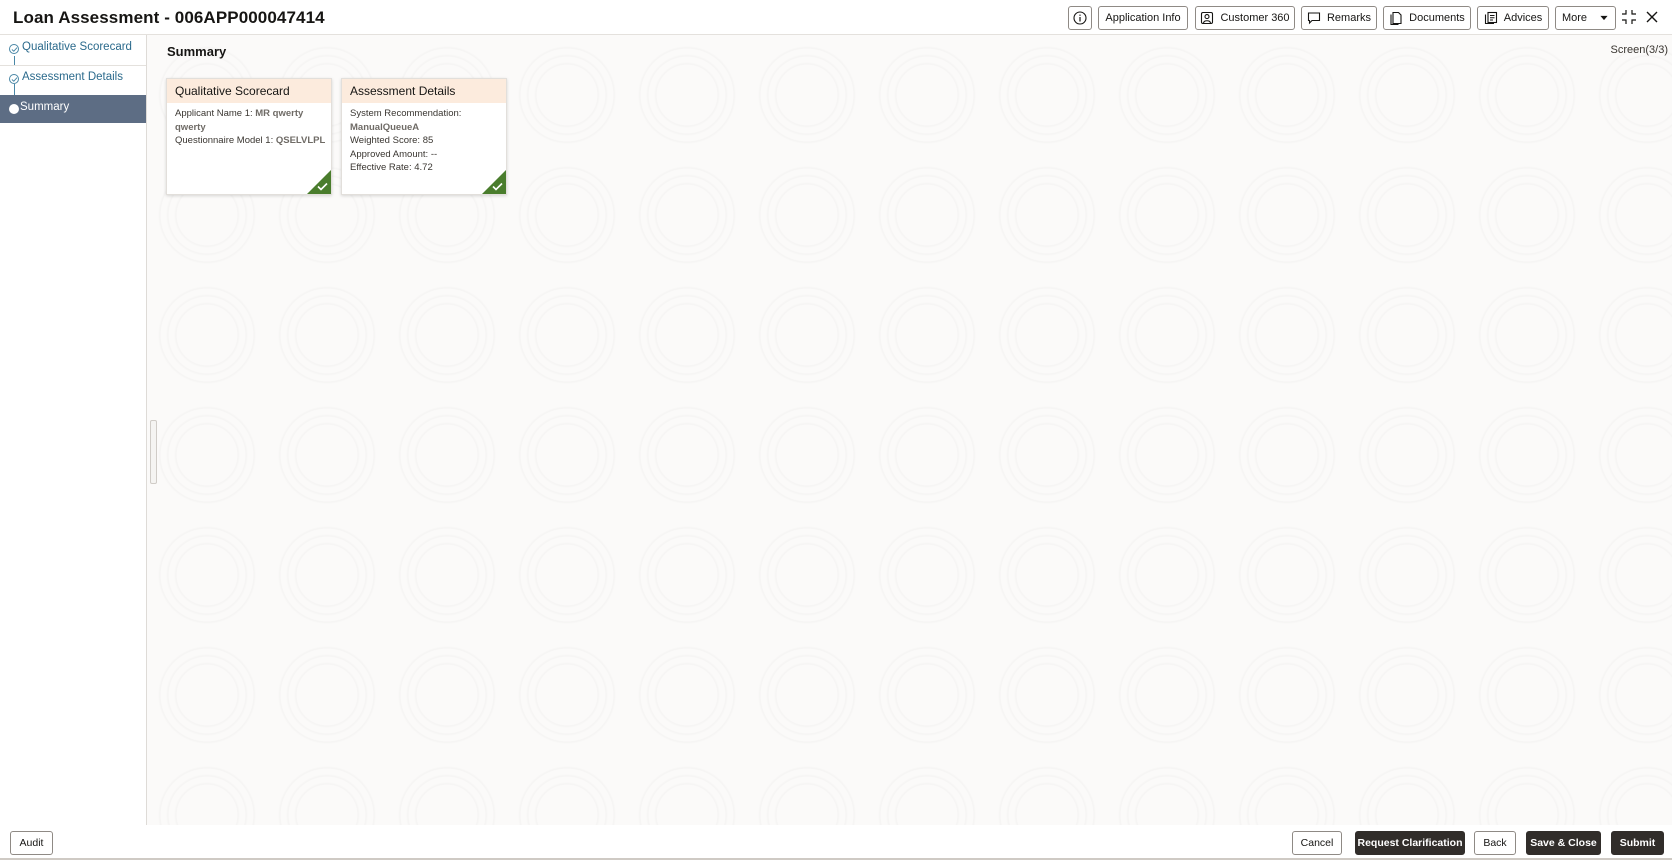 Image resolution: width=1672 pixels, height=860 pixels. What do you see at coordinates (1437, 18) in the screenshot?
I see `documents-label: Documents` at bounding box center [1437, 18].